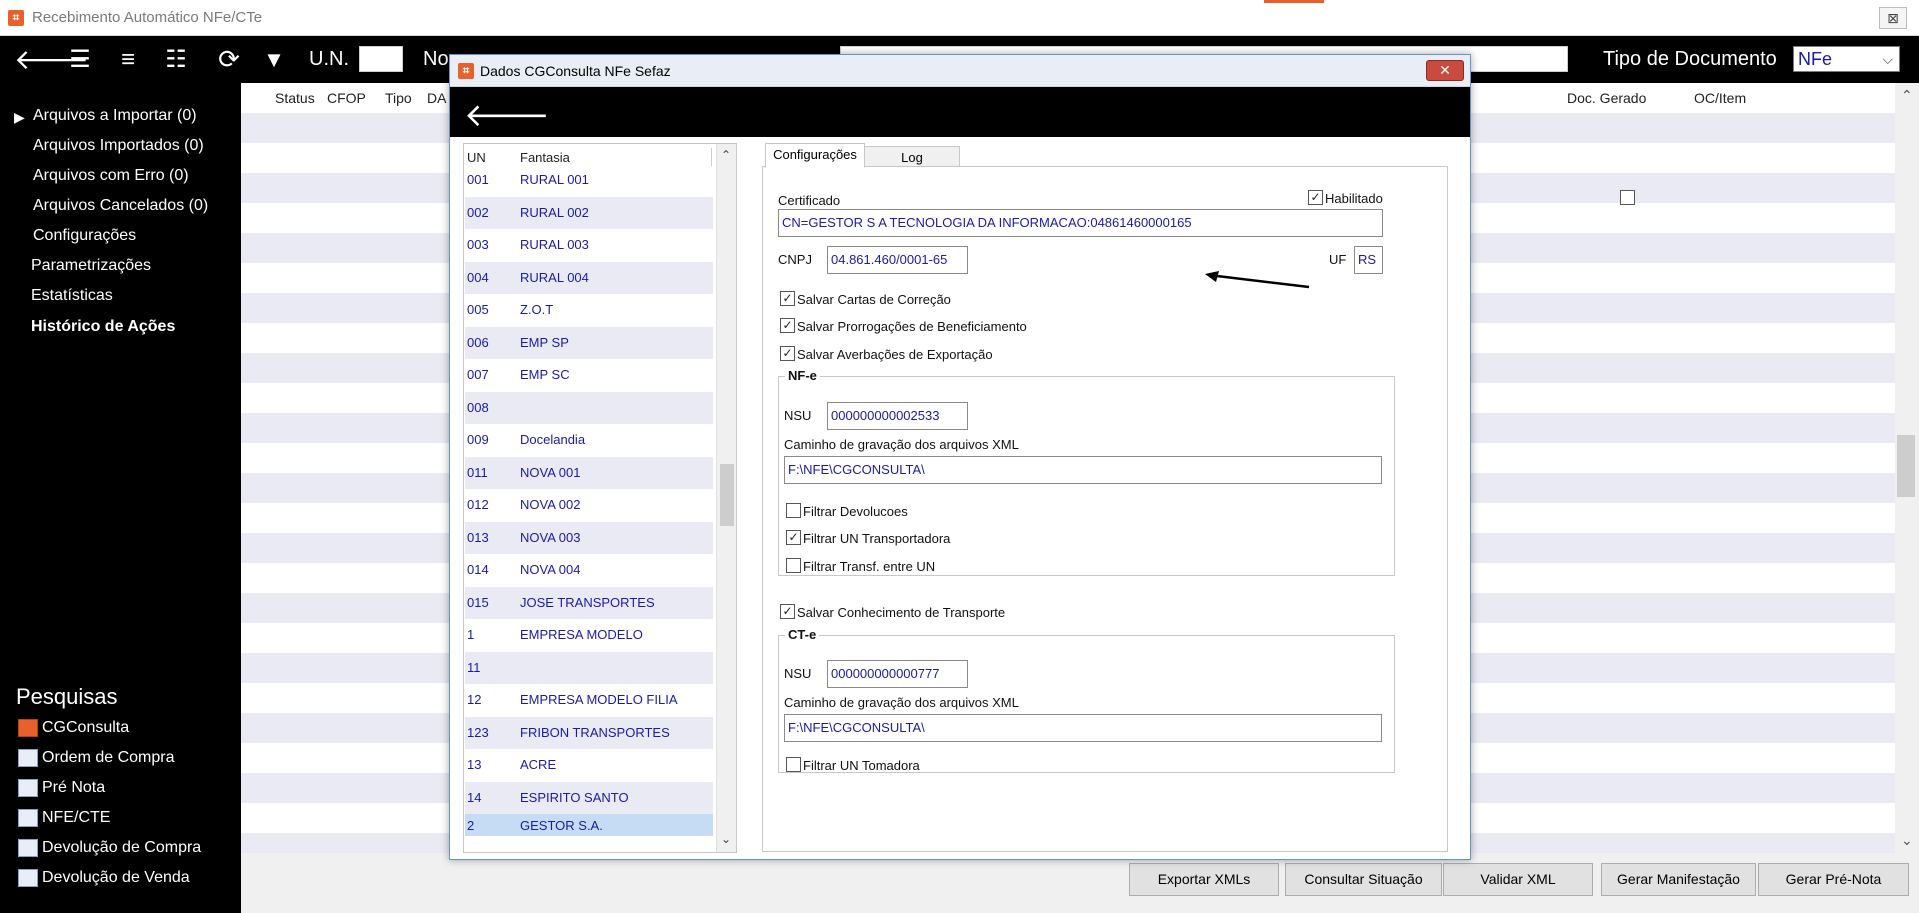  What do you see at coordinates (147, 17) in the screenshot?
I see `window-title: Recebimento Automático NFe/CTe` at bounding box center [147, 17].